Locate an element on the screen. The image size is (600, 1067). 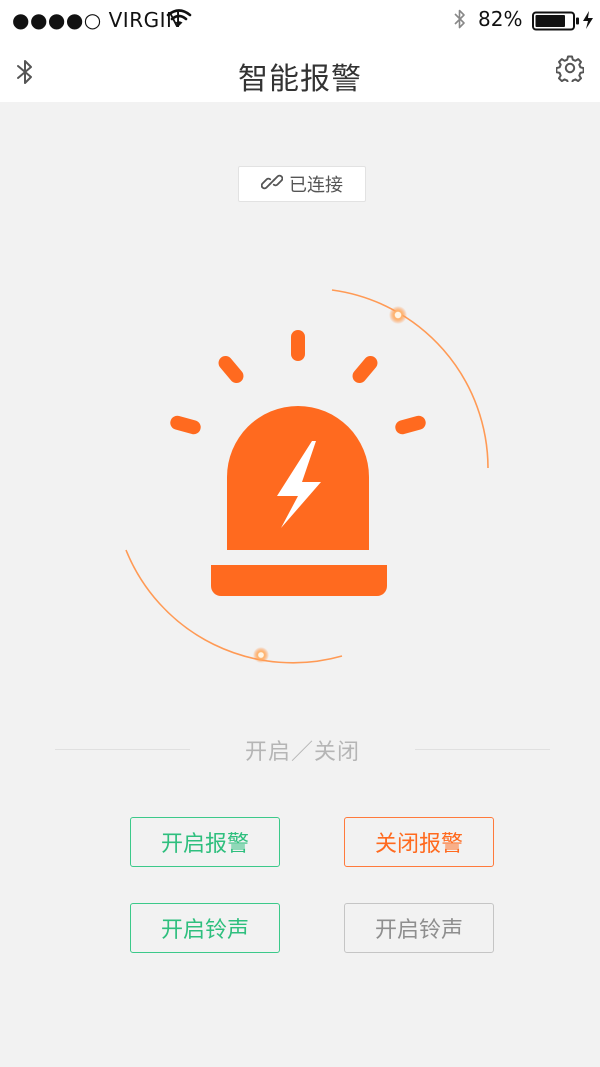
enable-ringtone-button: 开启铃声 is located at coordinates (205, 928).